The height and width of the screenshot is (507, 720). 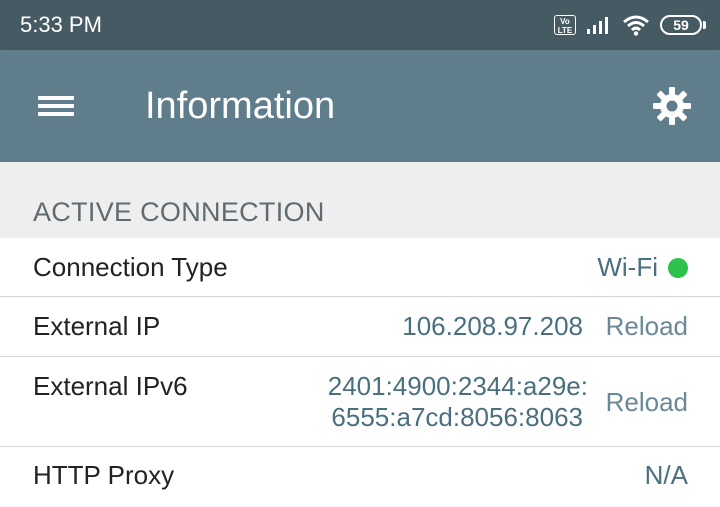 I want to click on hamburger-menu-icon, so click(x=56, y=98).